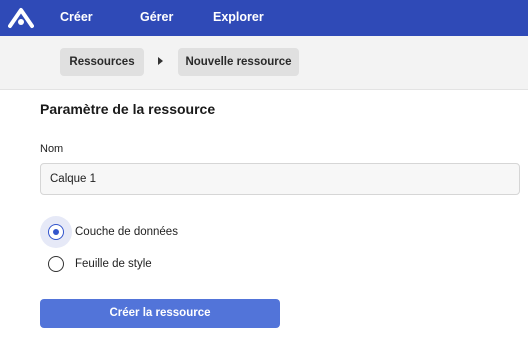 The height and width of the screenshot is (340, 528). Describe the element at coordinates (160, 313) in the screenshot. I see `create-resource-button: Créer la ressource` at that location.